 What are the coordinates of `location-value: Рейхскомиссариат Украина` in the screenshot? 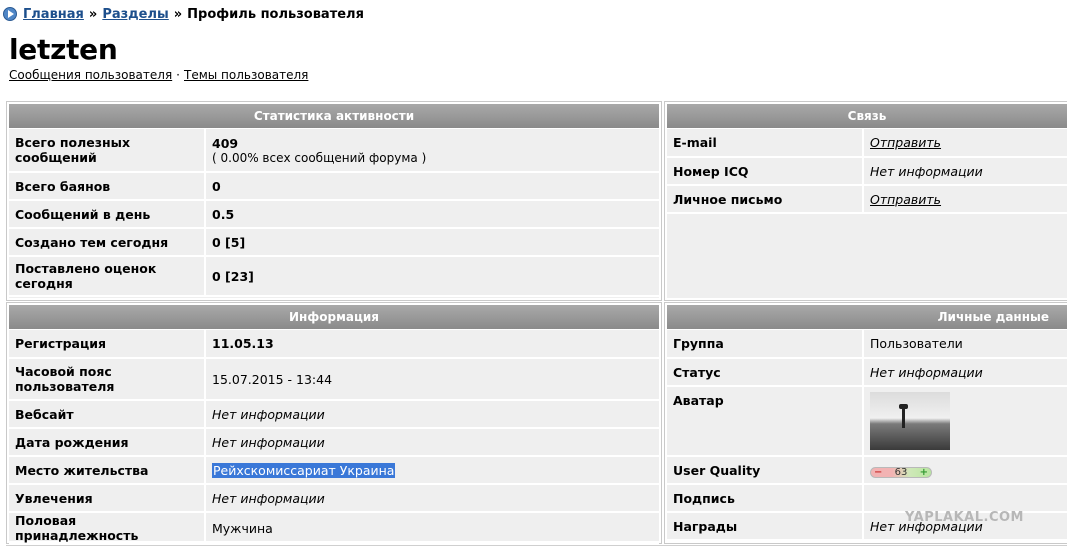 It's located at (304, 470).